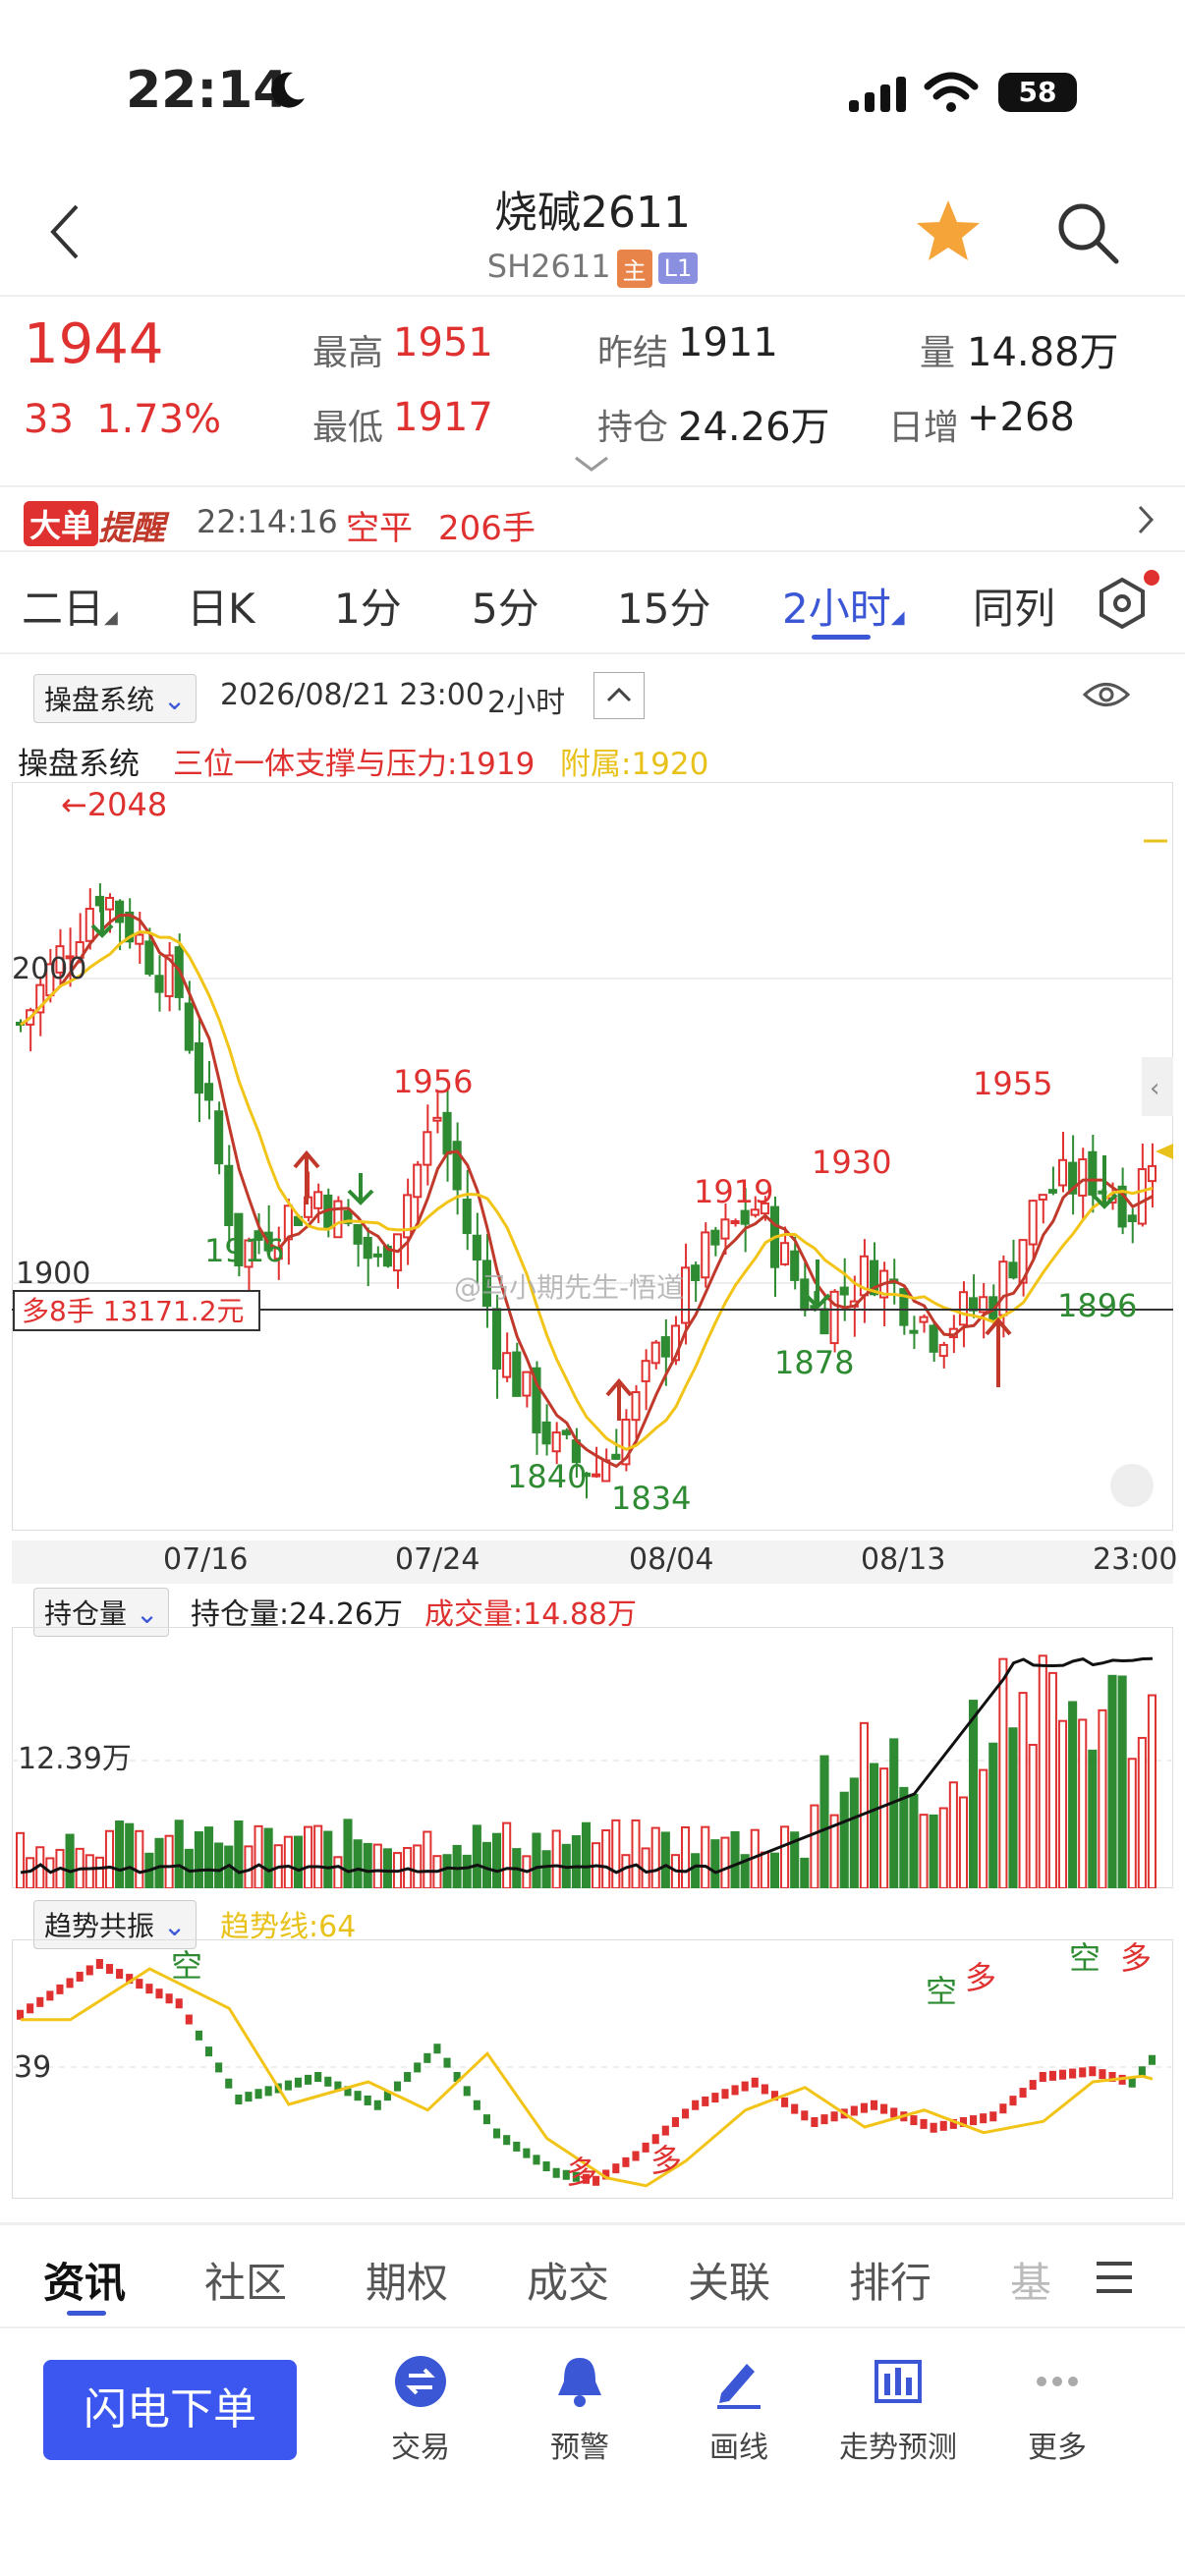 This screenshot has width=1185, height=2576. Describe the element at coordinates (952, 94) in the screenshot. I see `wifi-icon` at that location.